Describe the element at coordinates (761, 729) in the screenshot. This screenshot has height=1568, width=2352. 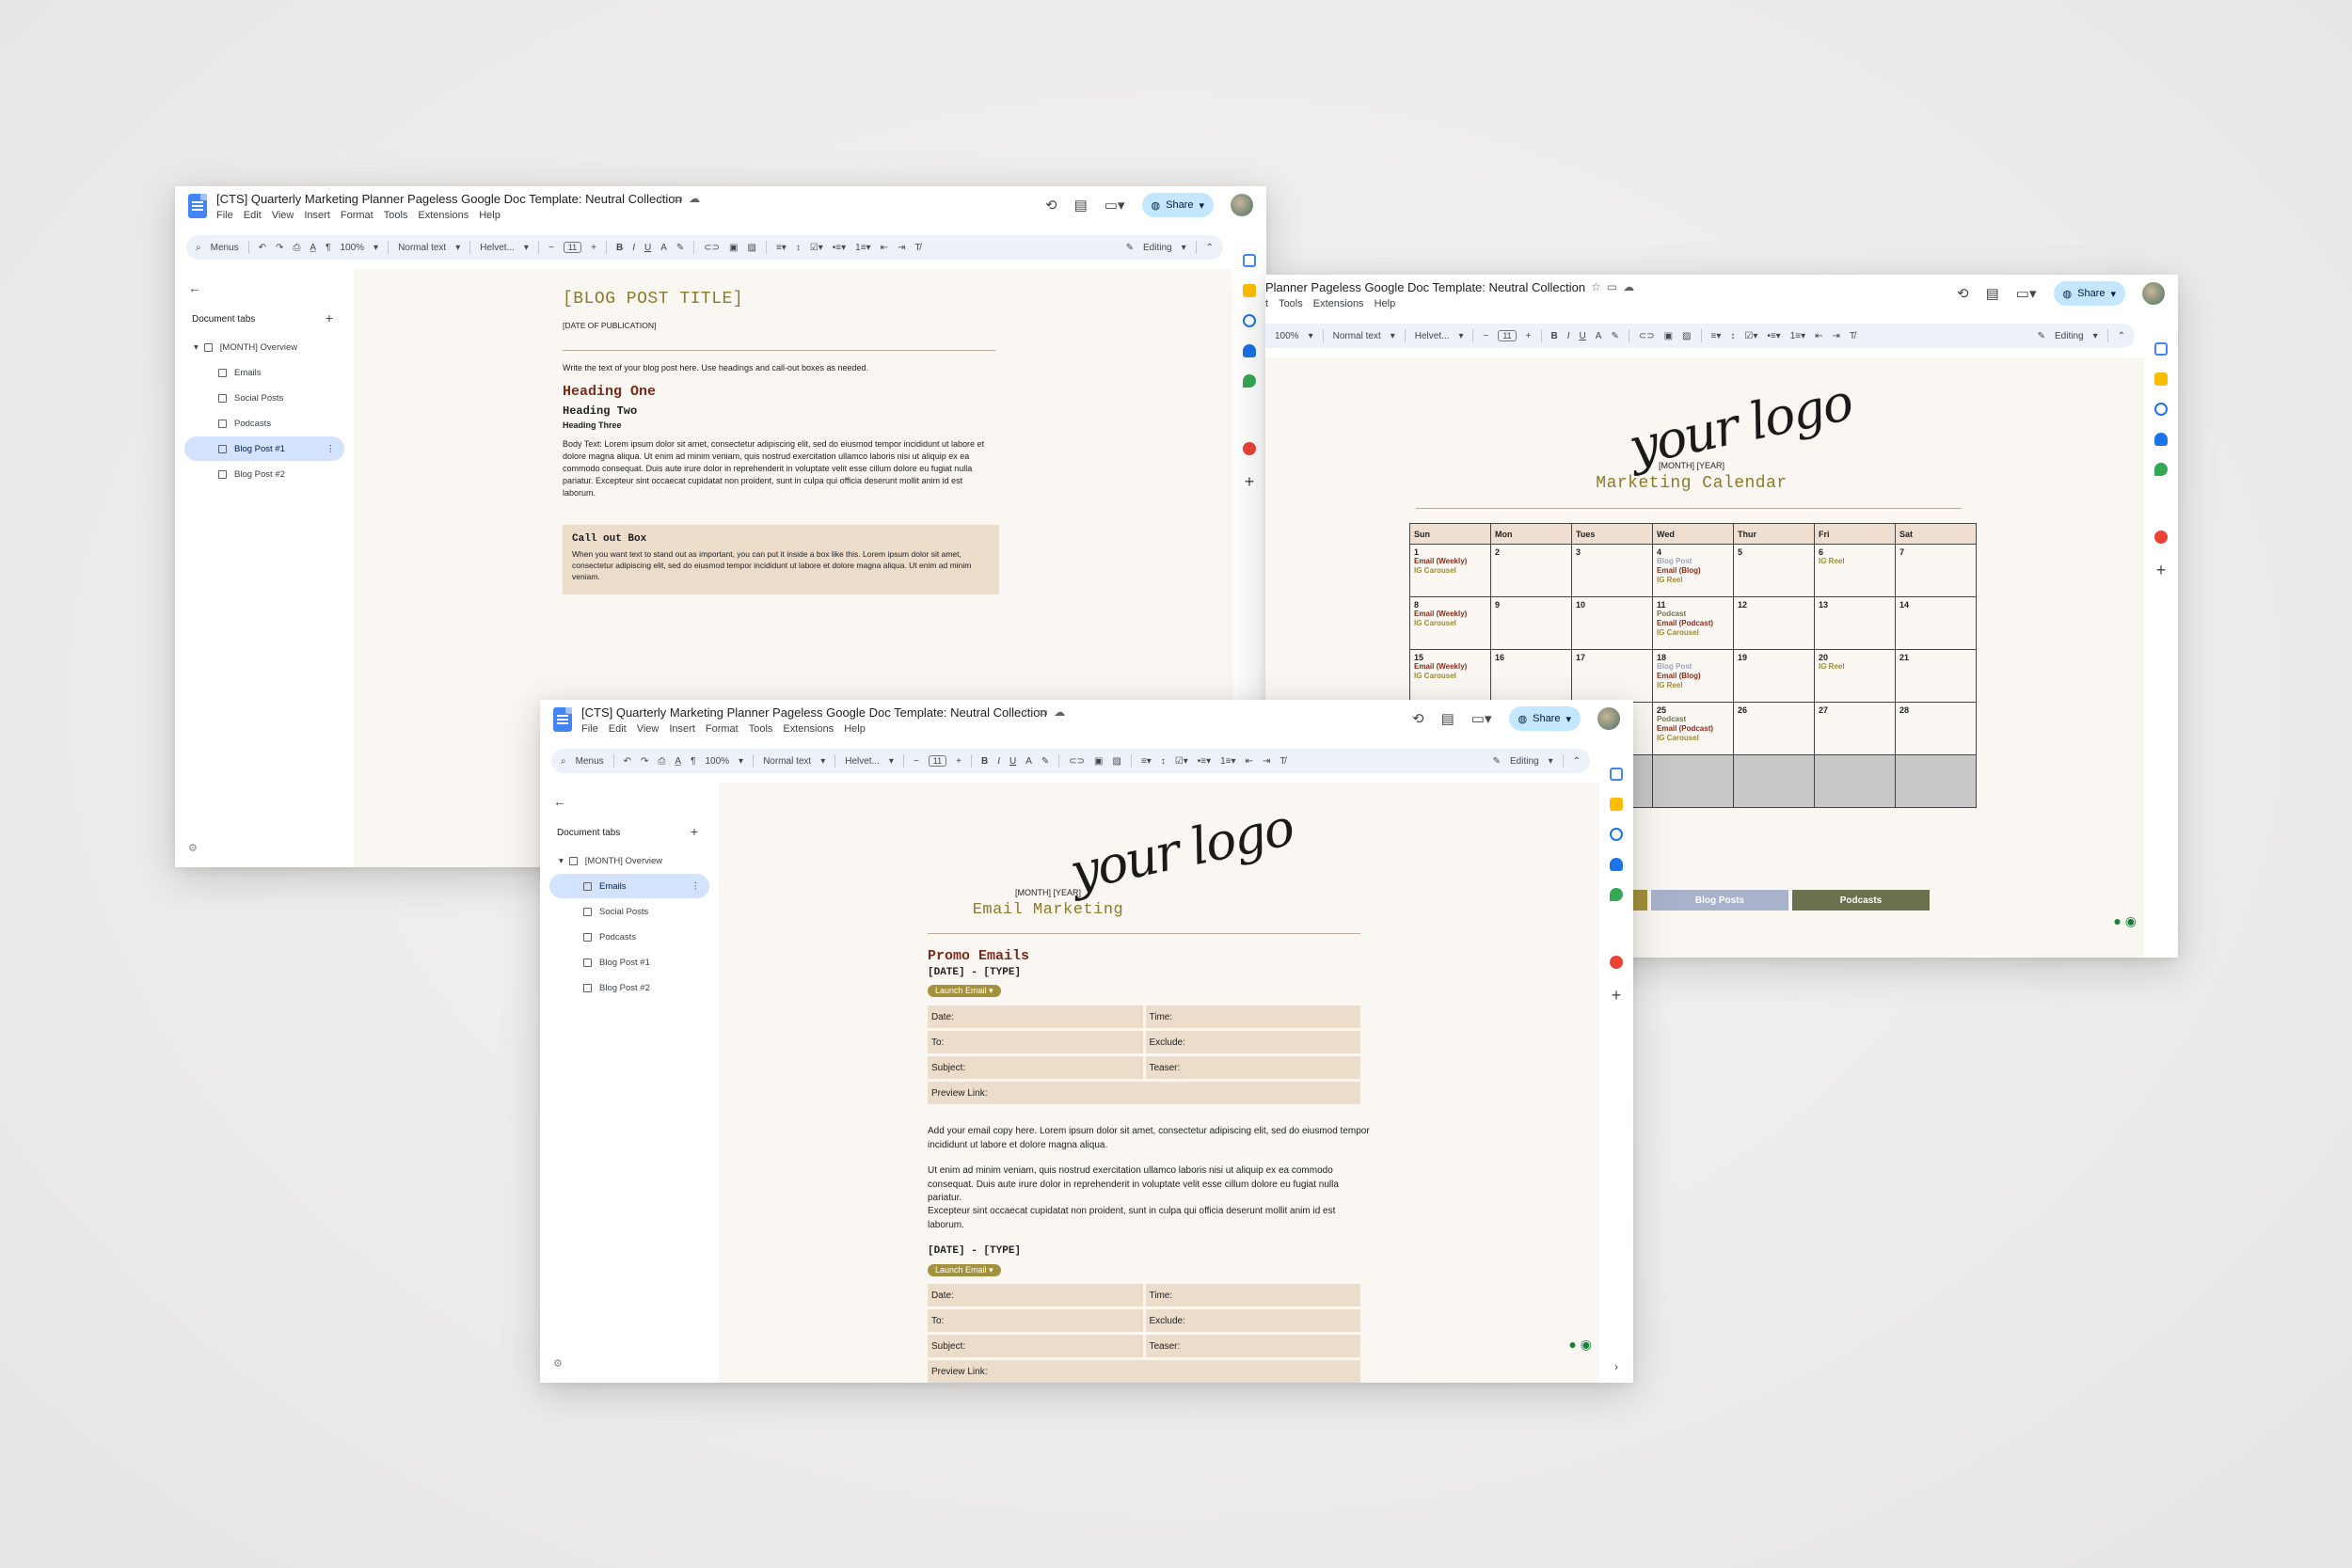
I see `menu-tools: Tools` at that location.